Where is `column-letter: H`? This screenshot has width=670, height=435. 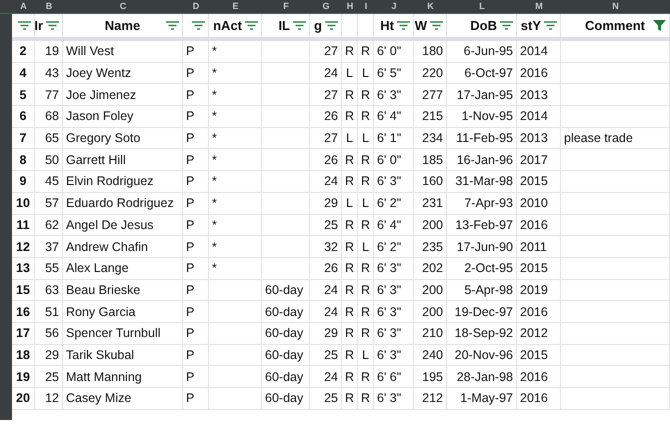
column-letter: H is located at coordinates (350, 6).